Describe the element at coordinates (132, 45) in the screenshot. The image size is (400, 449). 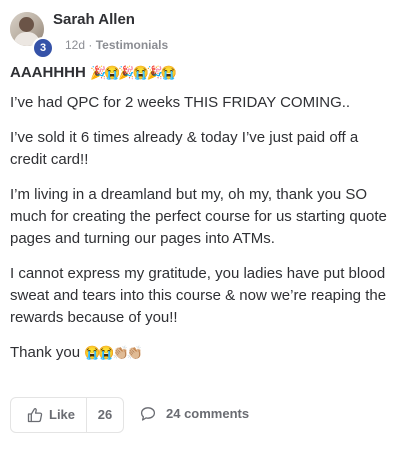
I see `post-category: Testimonials` at that location.